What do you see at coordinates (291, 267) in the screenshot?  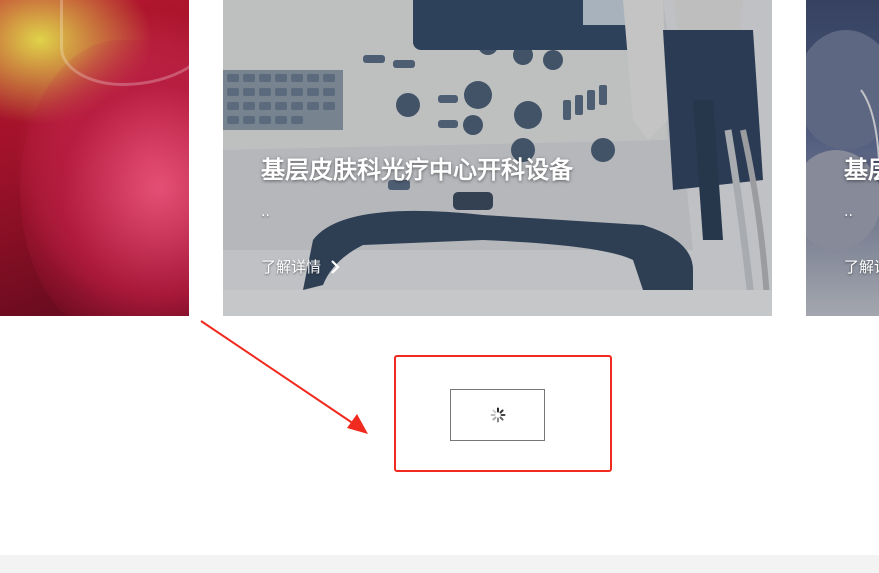 I see `learn-more-label: 了解详情` at bounding box center [291, 267].